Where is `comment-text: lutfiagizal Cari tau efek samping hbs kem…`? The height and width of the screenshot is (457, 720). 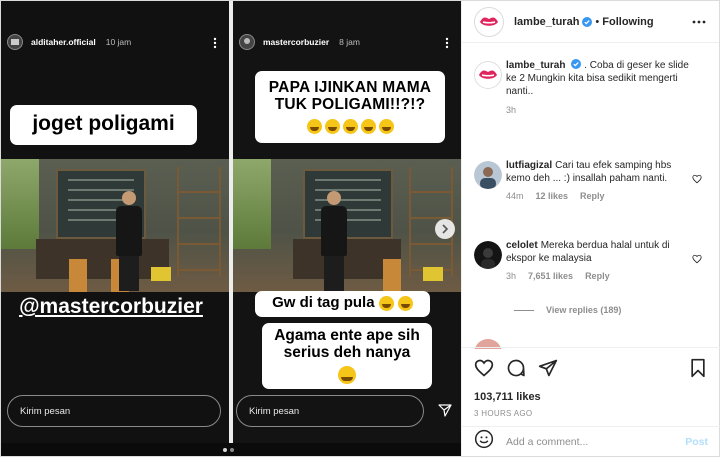 comment-text: lutfiagizal Cari tau efek samping hbs kem… is located at coordinates (598, 172).